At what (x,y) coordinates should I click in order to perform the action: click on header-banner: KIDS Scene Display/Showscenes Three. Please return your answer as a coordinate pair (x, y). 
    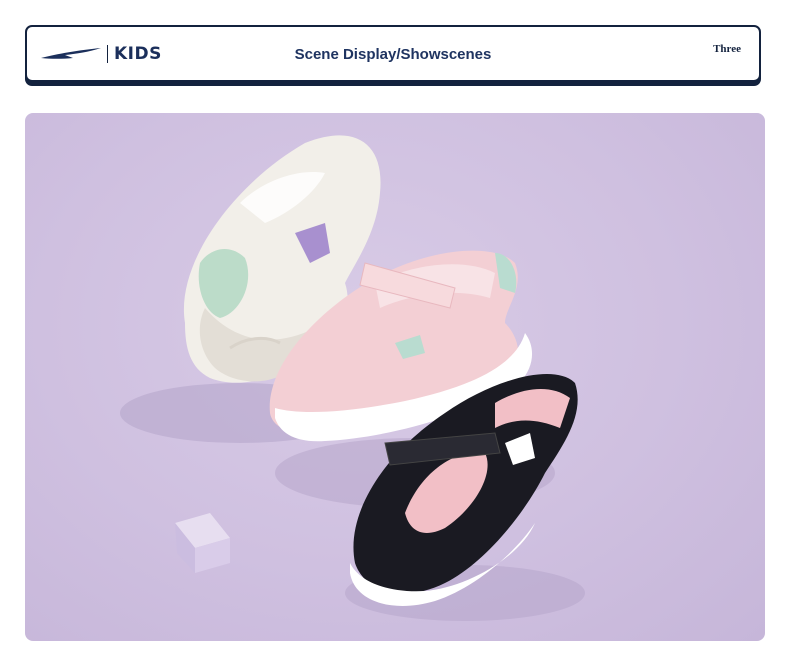
    Looking at the image, I should click on (393, 53).